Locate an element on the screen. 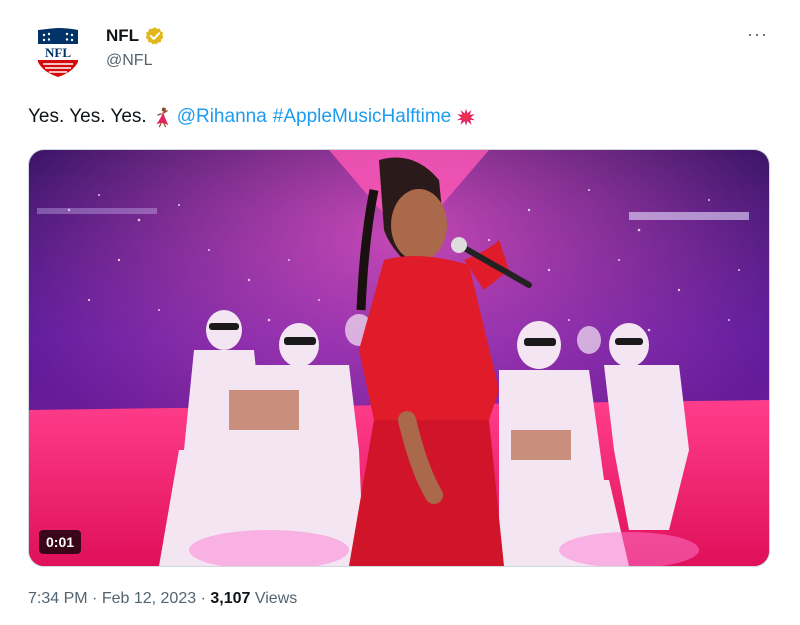 The image size is (800, 625). svg-text: NFL is located at coordinates (58, 52).